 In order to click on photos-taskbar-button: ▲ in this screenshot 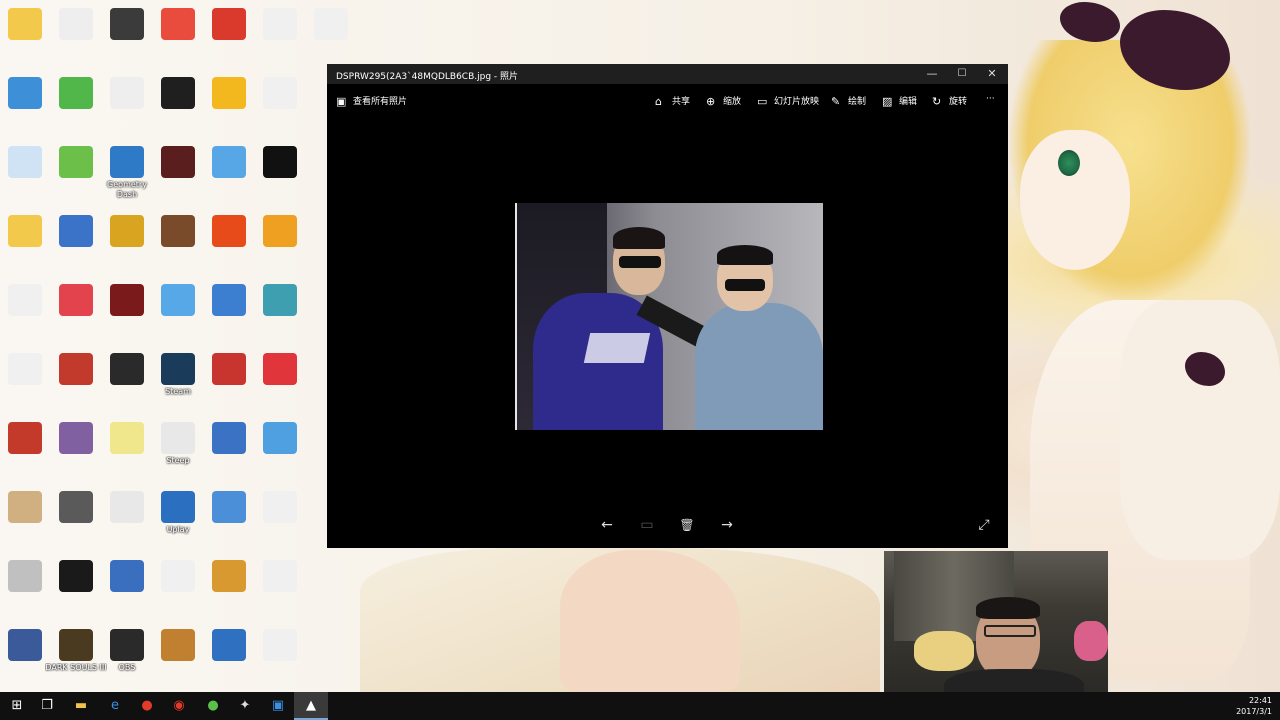, I will do `click(311, 706)`.